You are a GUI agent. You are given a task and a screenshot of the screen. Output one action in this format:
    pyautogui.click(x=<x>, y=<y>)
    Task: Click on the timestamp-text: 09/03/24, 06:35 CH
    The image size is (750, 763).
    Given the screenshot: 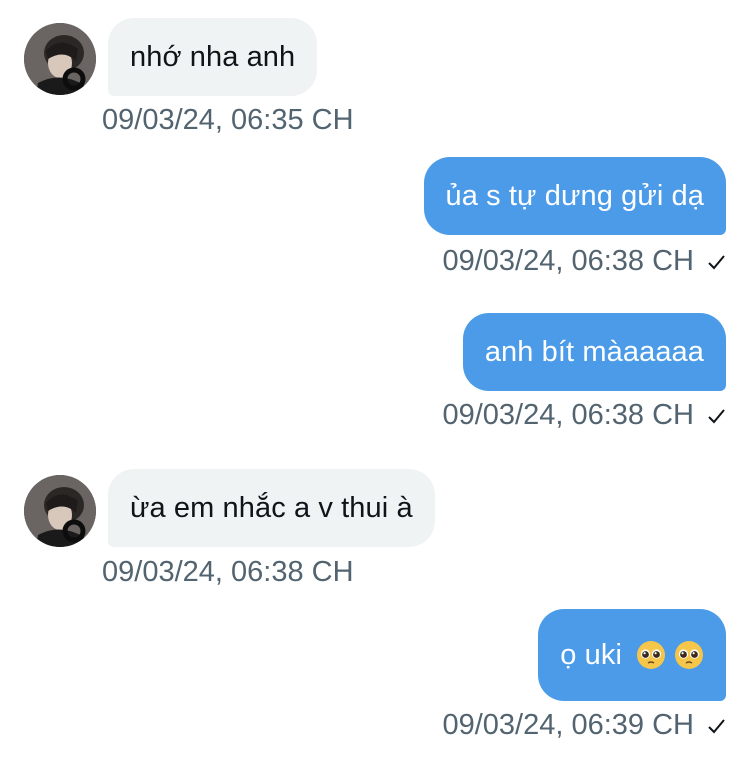 What is the action you would take?
    pyautogui.click(x=228, y=120)
    